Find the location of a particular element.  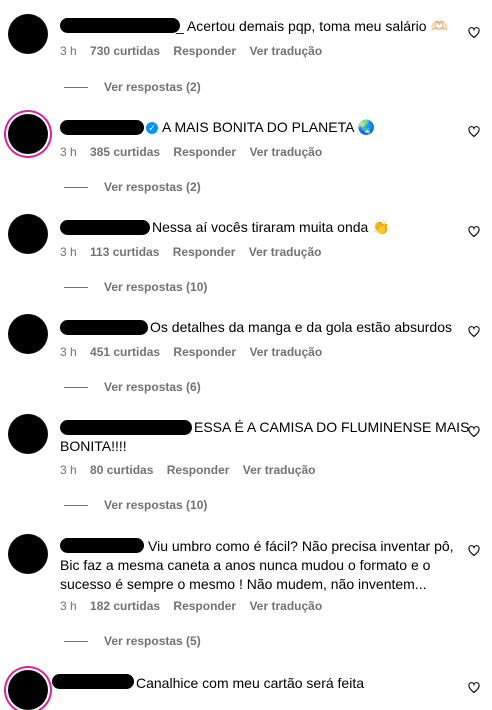

comment-meta: 3 h 182 curtidas Responder Ver tradução is located at coordinates (196, 606).